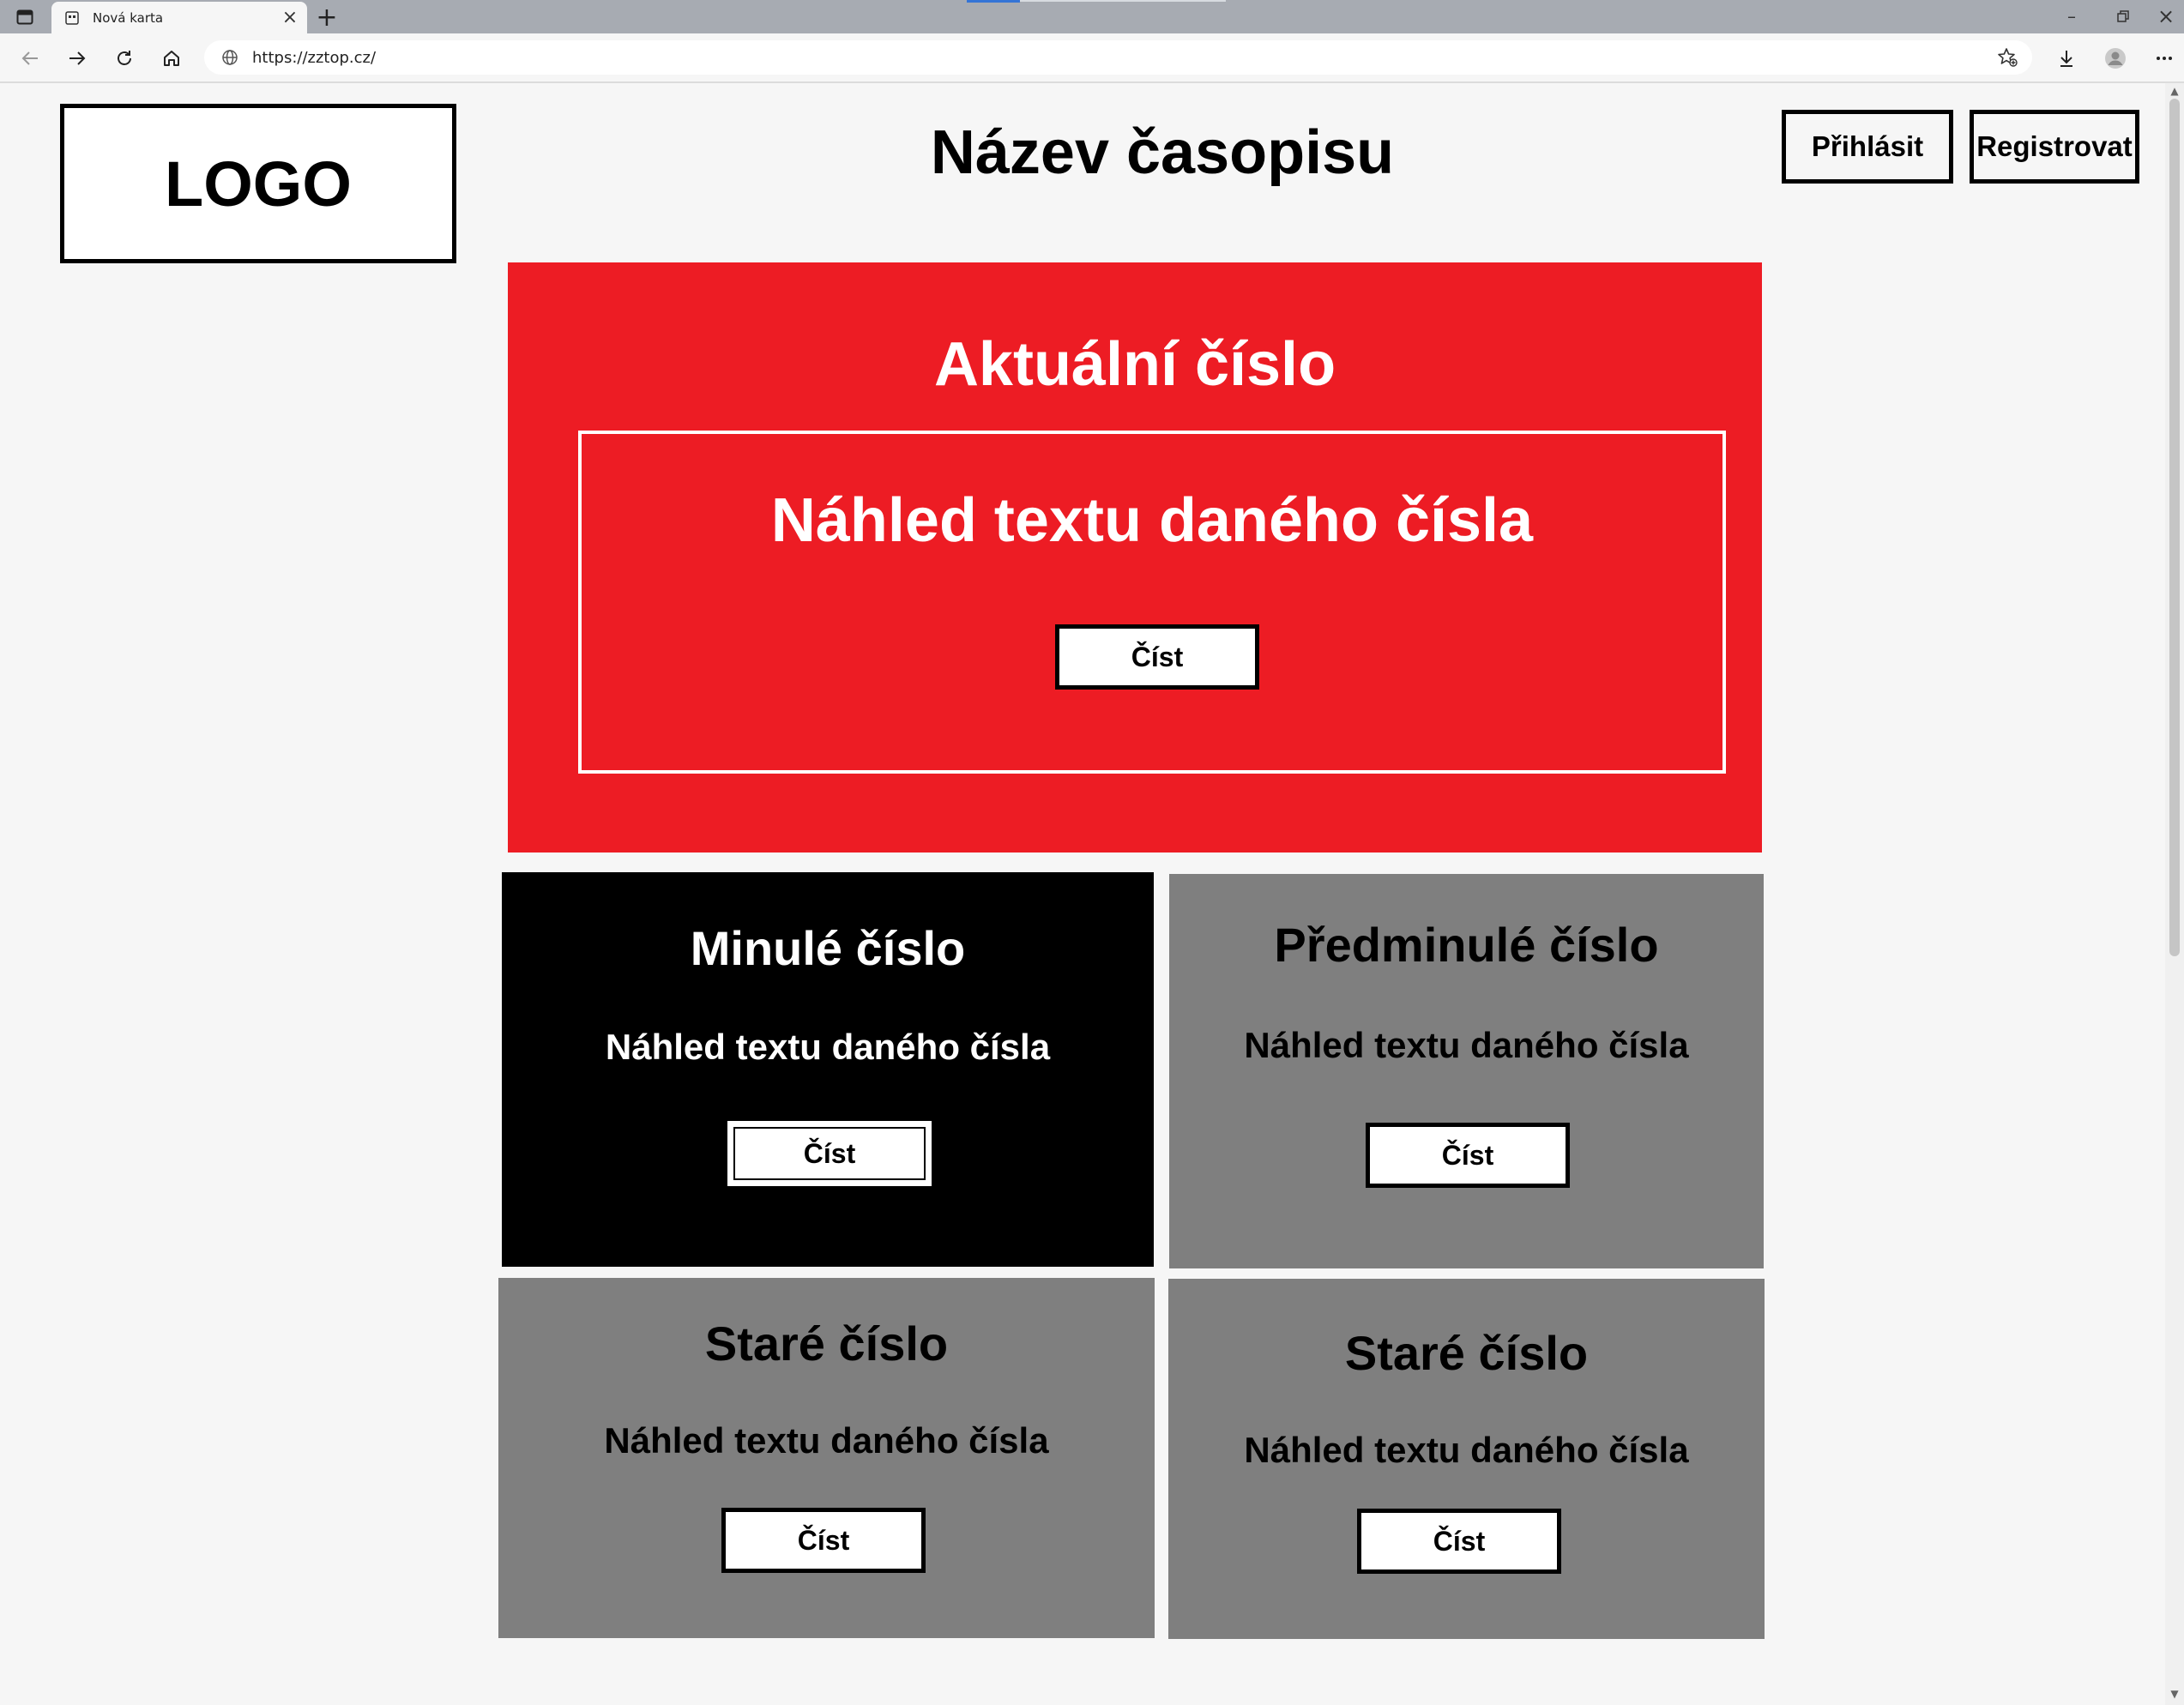  What do you see at coordinates (2054, 147) in the screenshot?
I see `register-button: Registrovat` at bounding box center [2054, 147].